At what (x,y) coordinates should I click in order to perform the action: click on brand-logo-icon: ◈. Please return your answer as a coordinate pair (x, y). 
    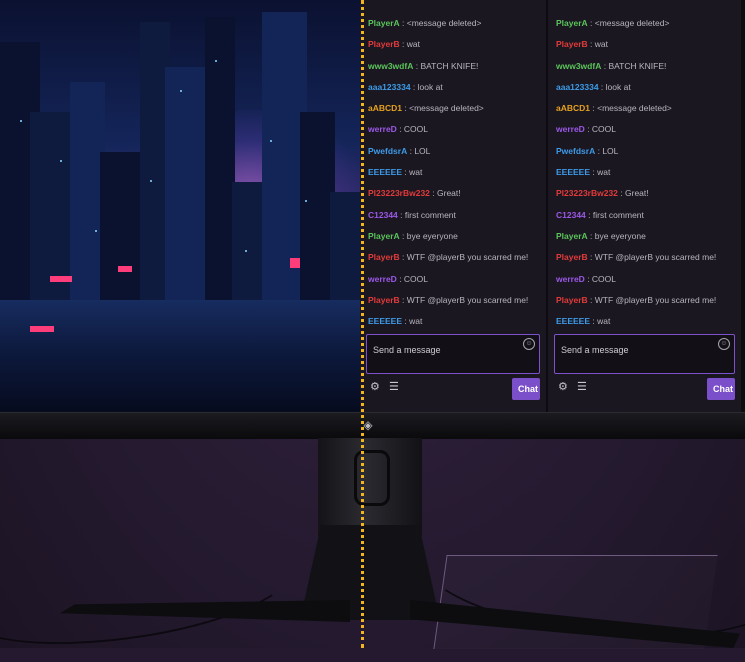
    Looking at the image, I should click on (368, 425).